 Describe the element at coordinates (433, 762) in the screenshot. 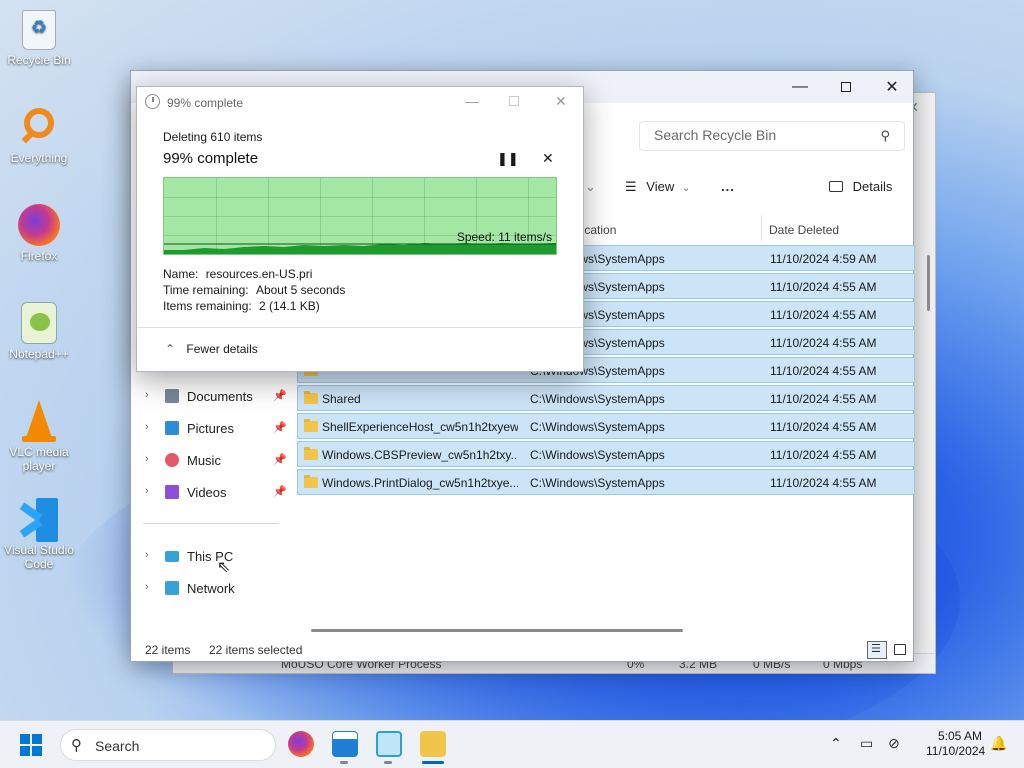

I see `active-app-indicator` at that location.